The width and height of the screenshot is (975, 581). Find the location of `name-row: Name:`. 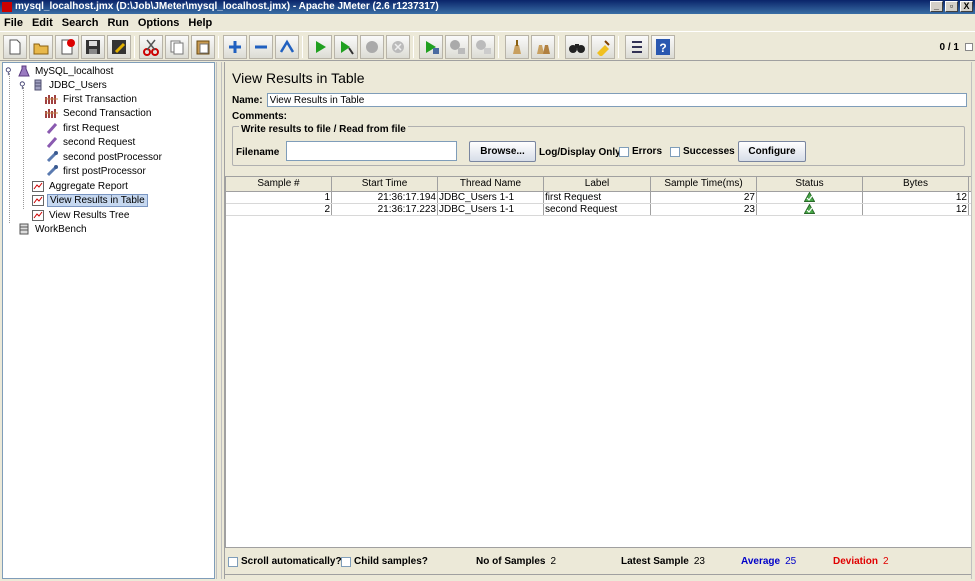

name-row: Name: is located at coordinates (599, 100).